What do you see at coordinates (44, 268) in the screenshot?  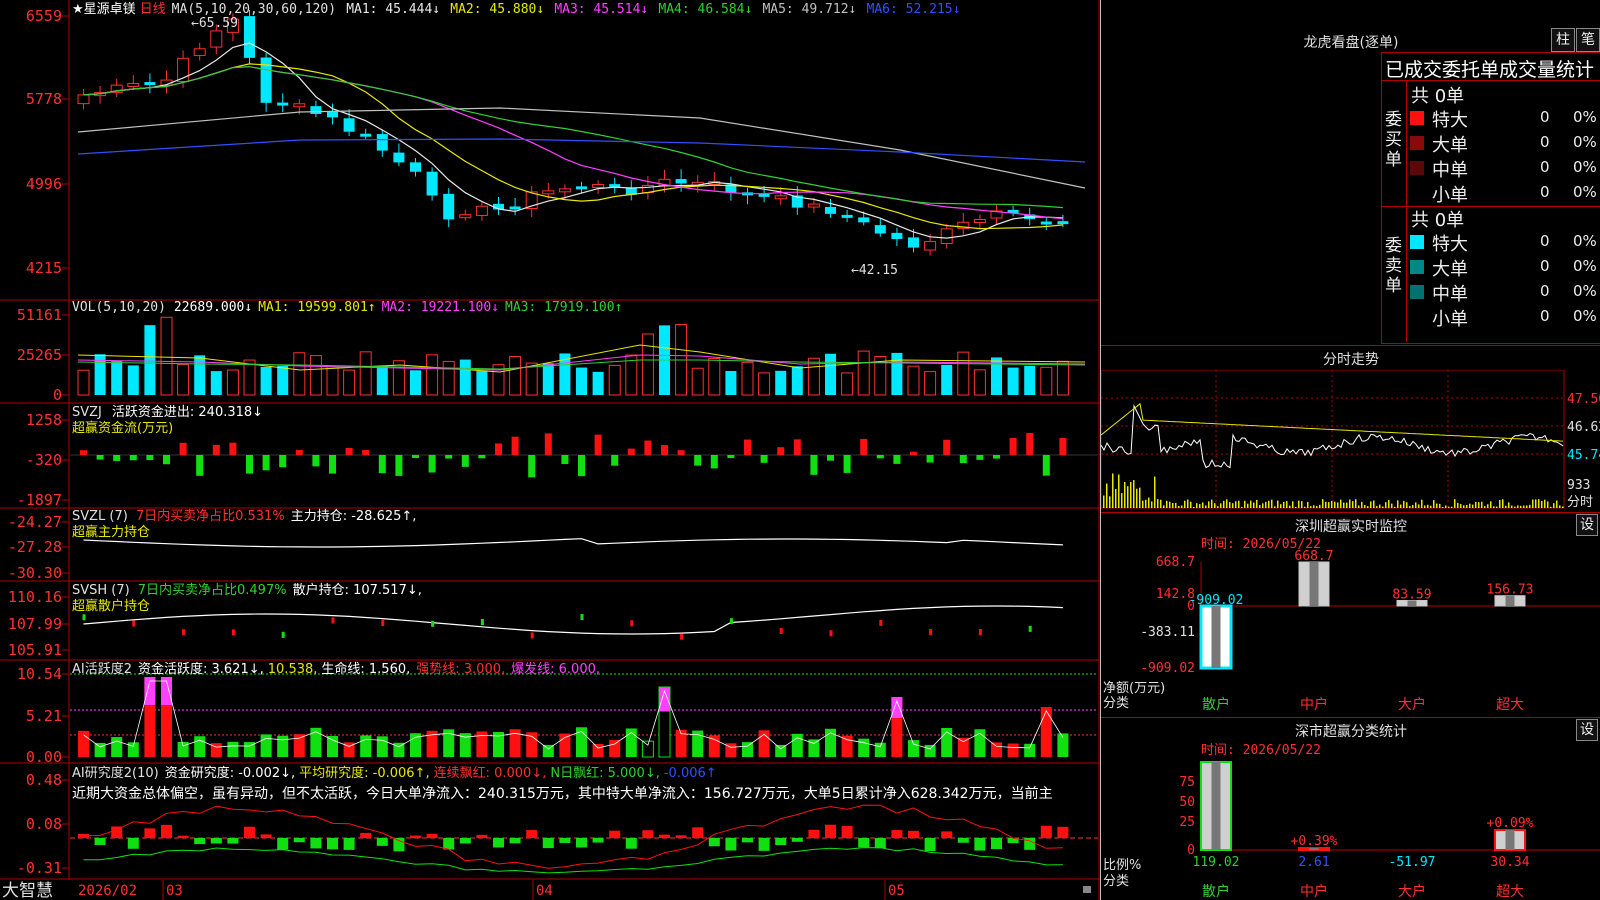 I see `price-tick: 4215` at bounding box center [44, 268].